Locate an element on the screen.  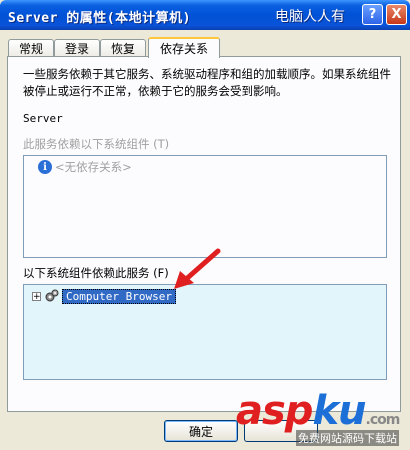
close-icon: X is located at coordinates (396, 14).